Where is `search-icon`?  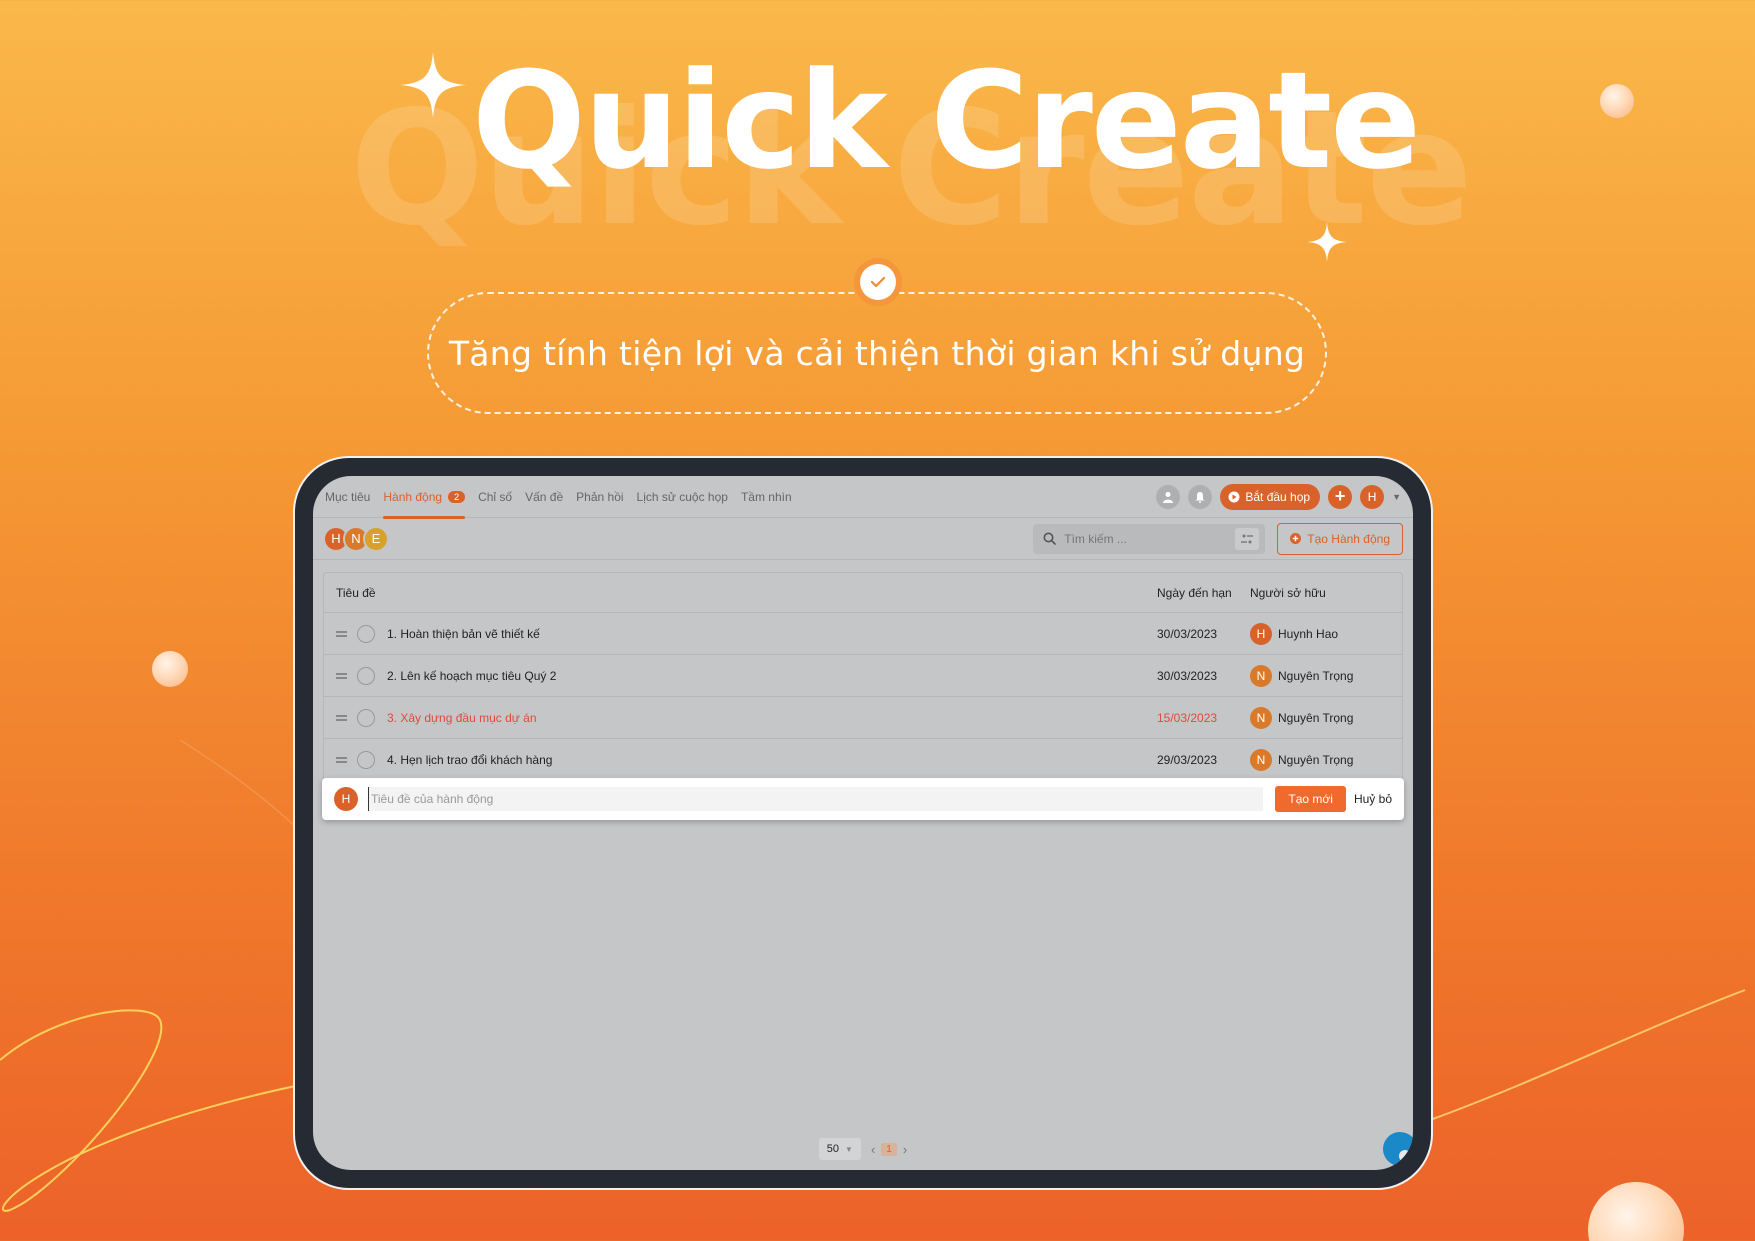 search-icon is located at coordinates (1050, 538).